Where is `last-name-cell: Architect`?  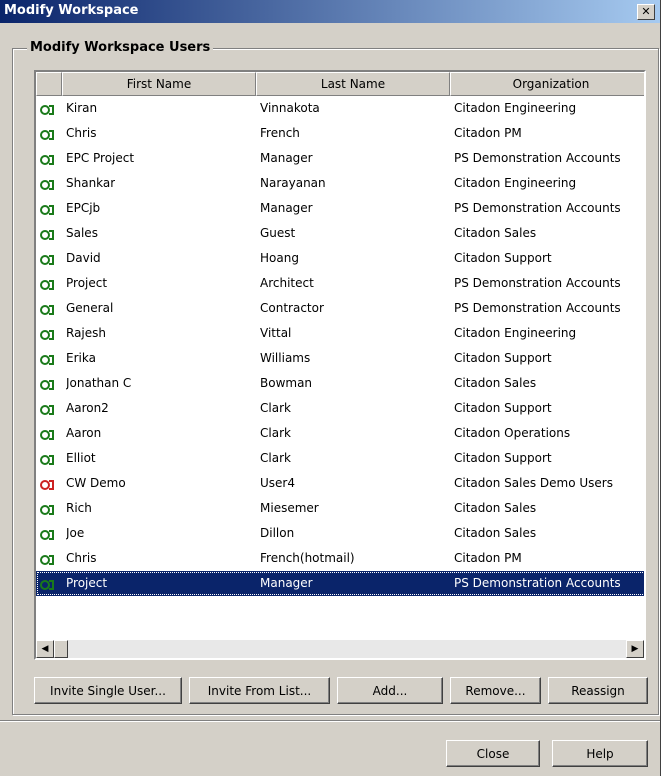 last-name-cell: Architect is located at coordinates (287, 283).